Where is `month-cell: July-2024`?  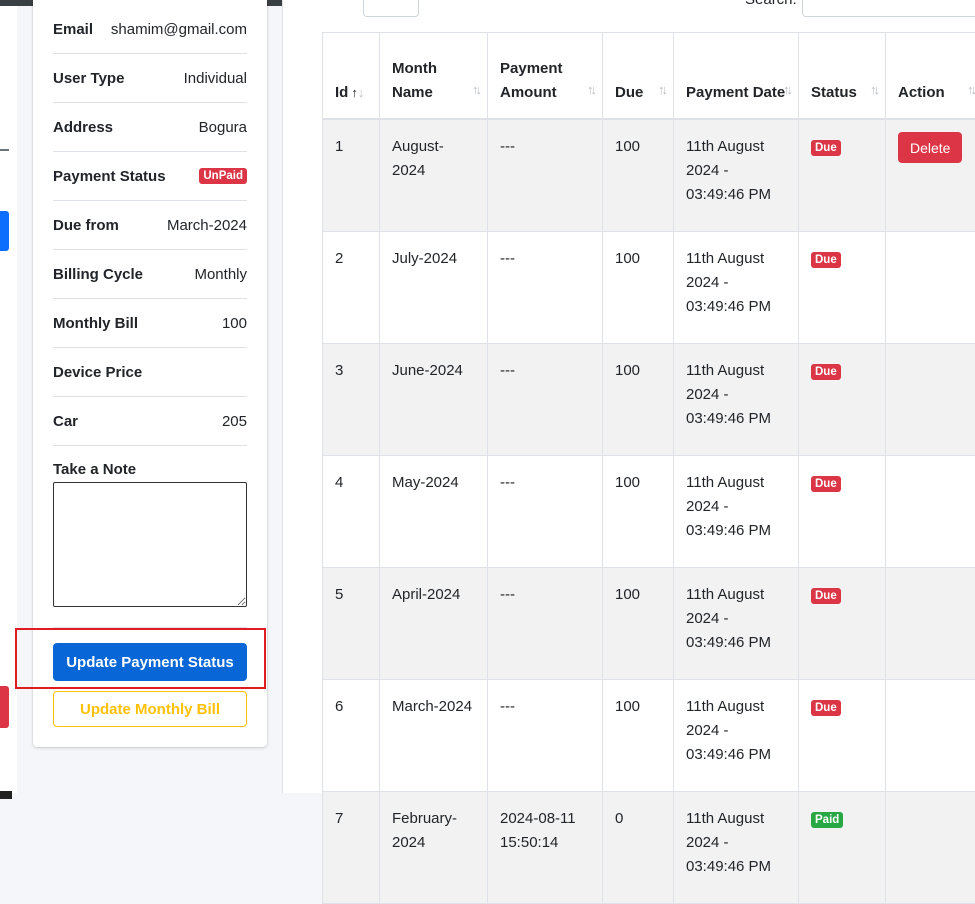 month-cell: July-2024 is located at coordinates (434, 288).